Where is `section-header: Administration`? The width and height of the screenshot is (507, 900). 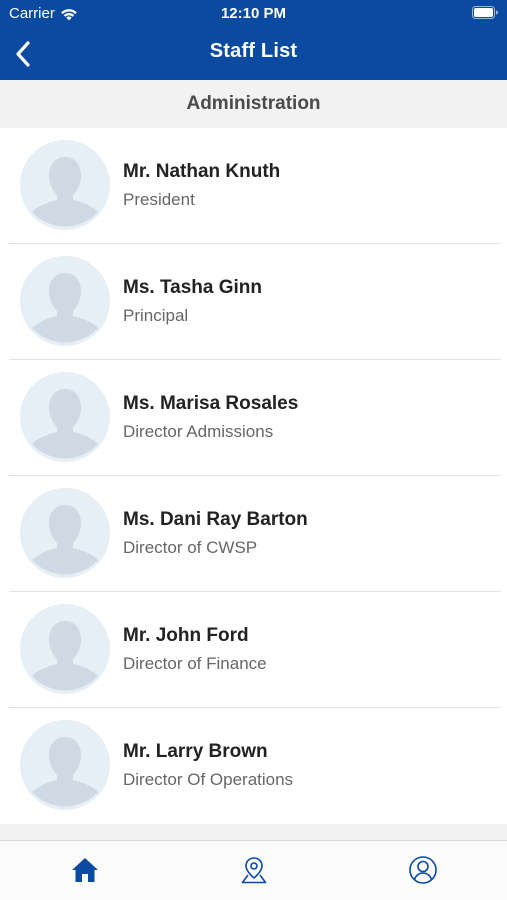 section-header: Administration is located at coordinates (253, 104).